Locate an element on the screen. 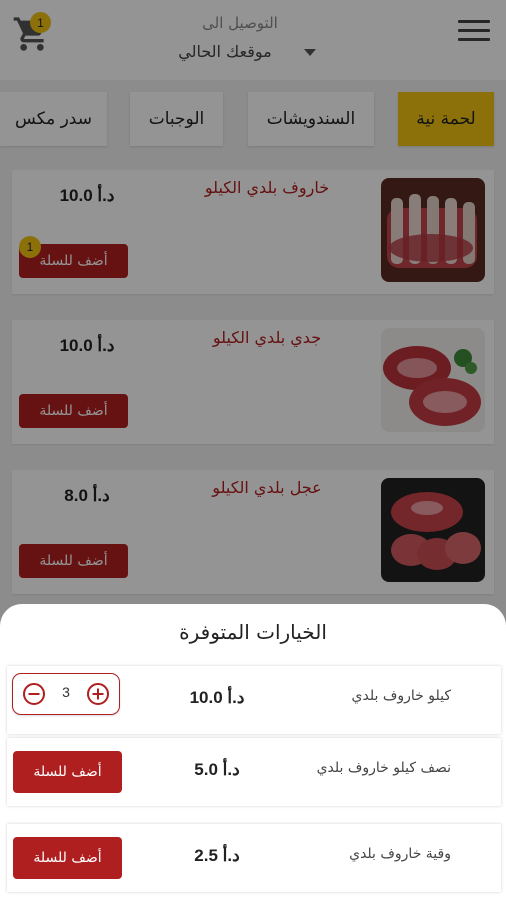  option-price: 10.0 د.أ is located at coordinates (217, 697).